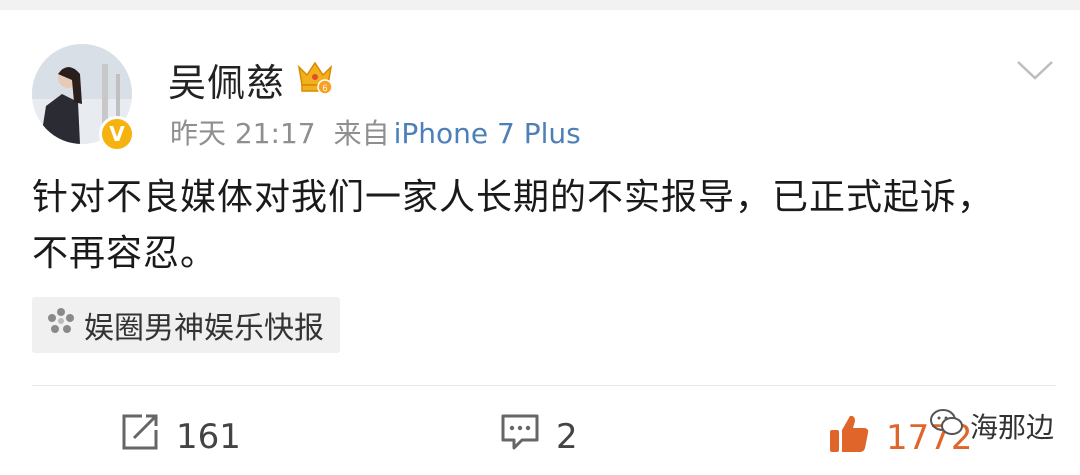  I want to click on top-strip, so click(540, 5).